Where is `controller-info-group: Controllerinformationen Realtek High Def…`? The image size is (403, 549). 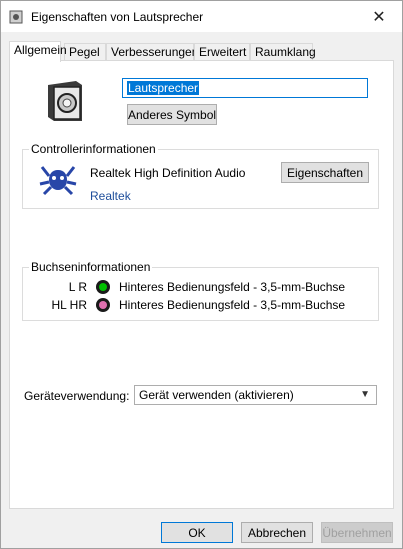 controller-info-group: Controllerinformationen Realtek High Def… is located at coordinates (200, 175).